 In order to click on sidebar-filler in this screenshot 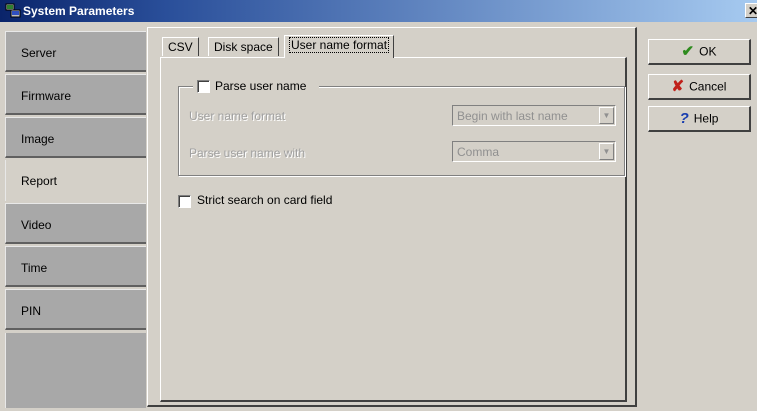, I will do `click(75, 370)`.